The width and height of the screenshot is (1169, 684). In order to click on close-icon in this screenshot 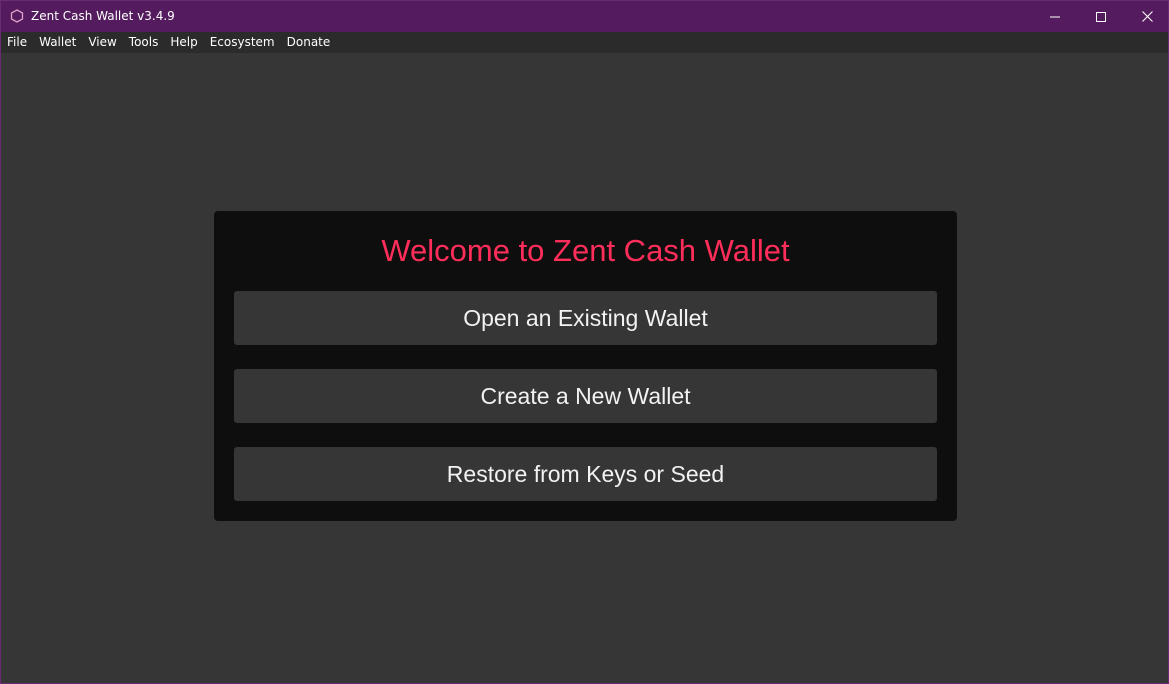, I will do `click(1147, 16)`.